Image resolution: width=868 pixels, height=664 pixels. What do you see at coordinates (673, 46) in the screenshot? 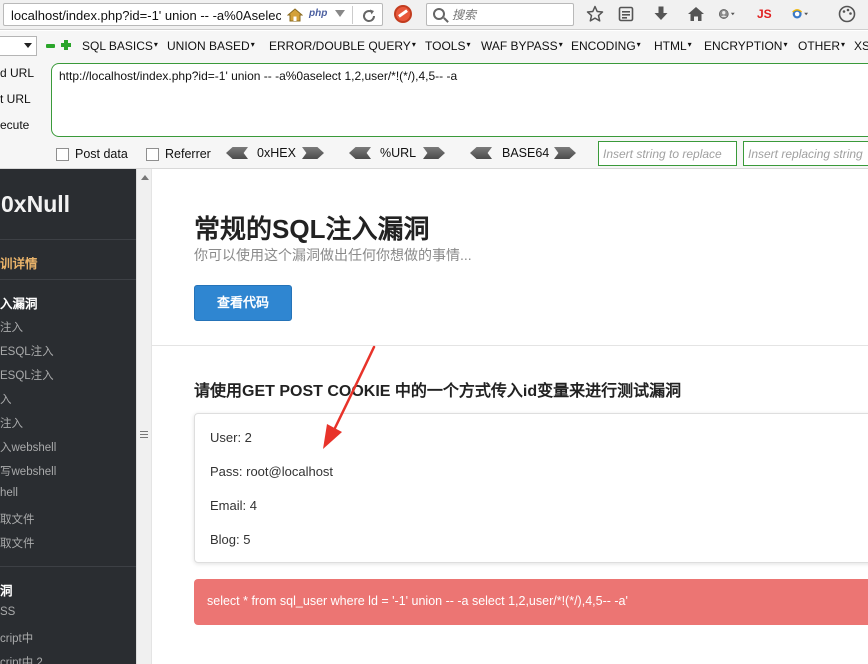
I see `menu-html: HTML▾` at bounding box center [673, 46].